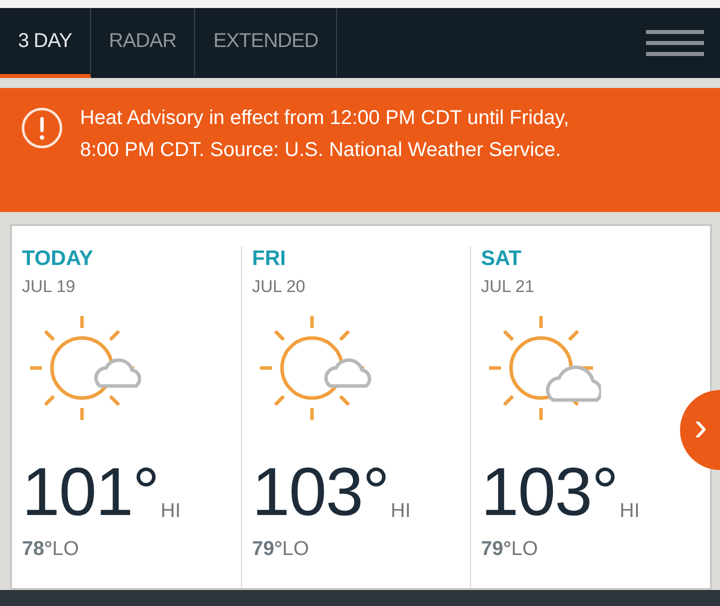 Image resolution: width=720 pixels, height=606 pixels. I want to click on tab: RADAR, so click(143, 43).